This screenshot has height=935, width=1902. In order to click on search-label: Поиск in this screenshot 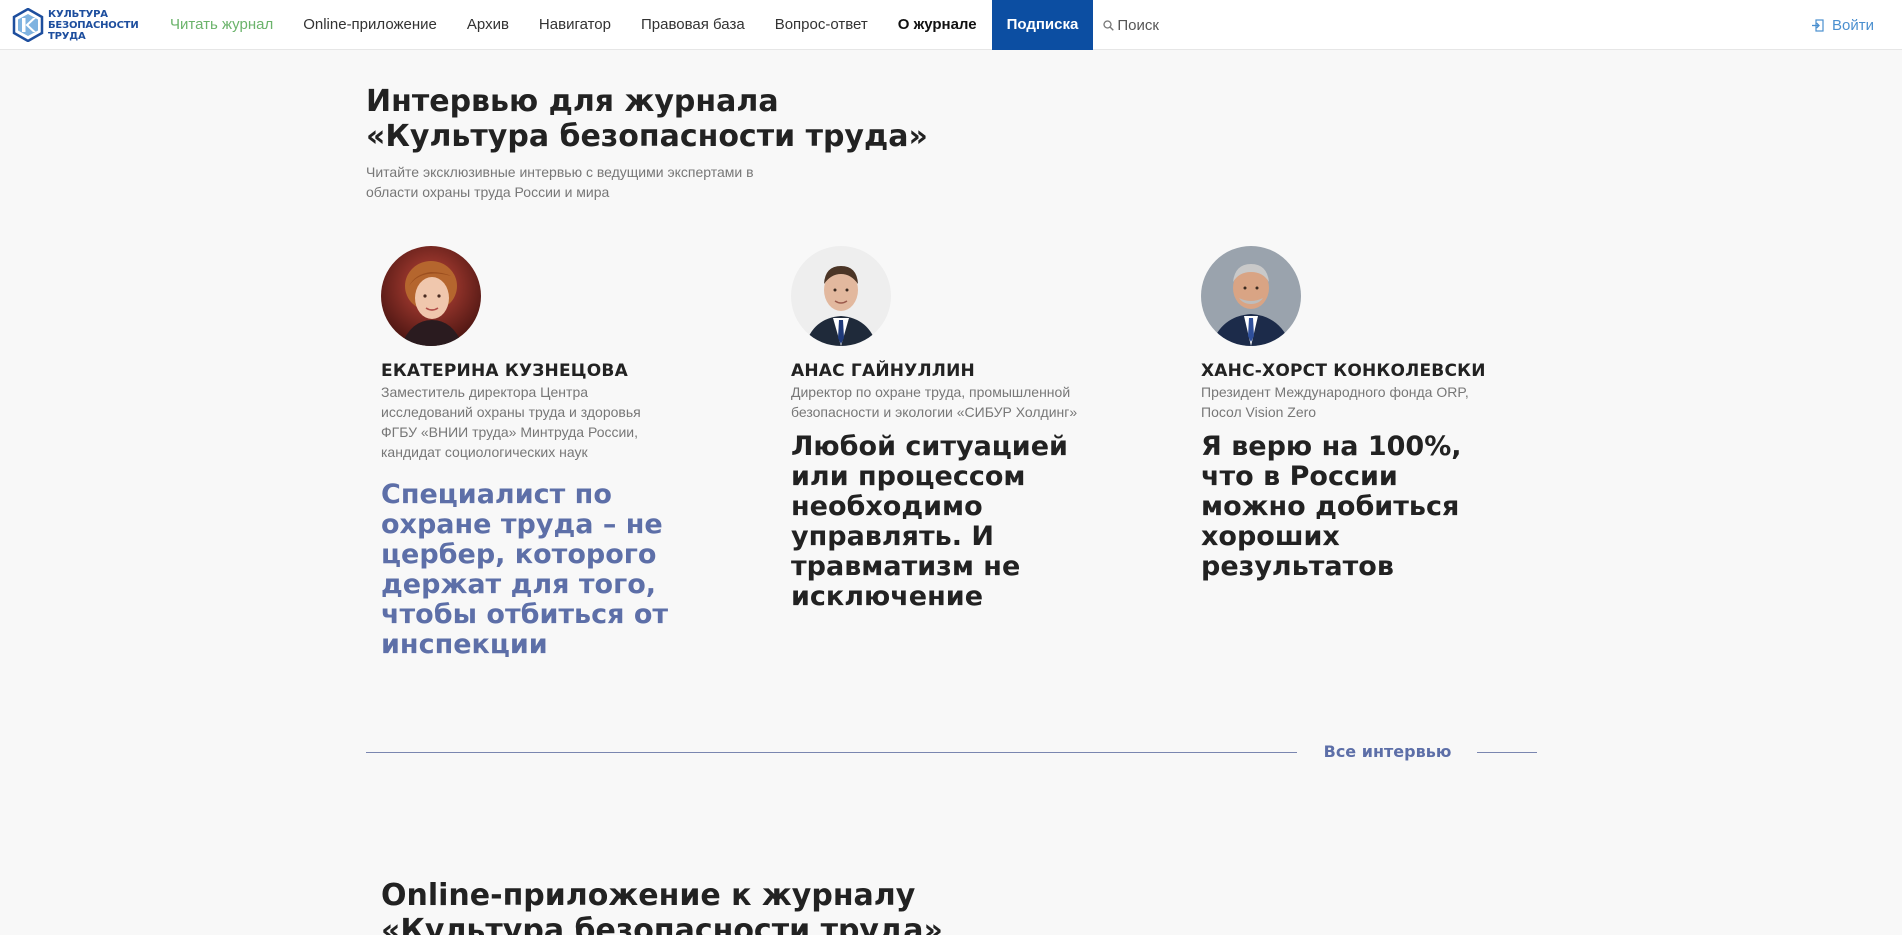, I will do `click(1138, 25)`.